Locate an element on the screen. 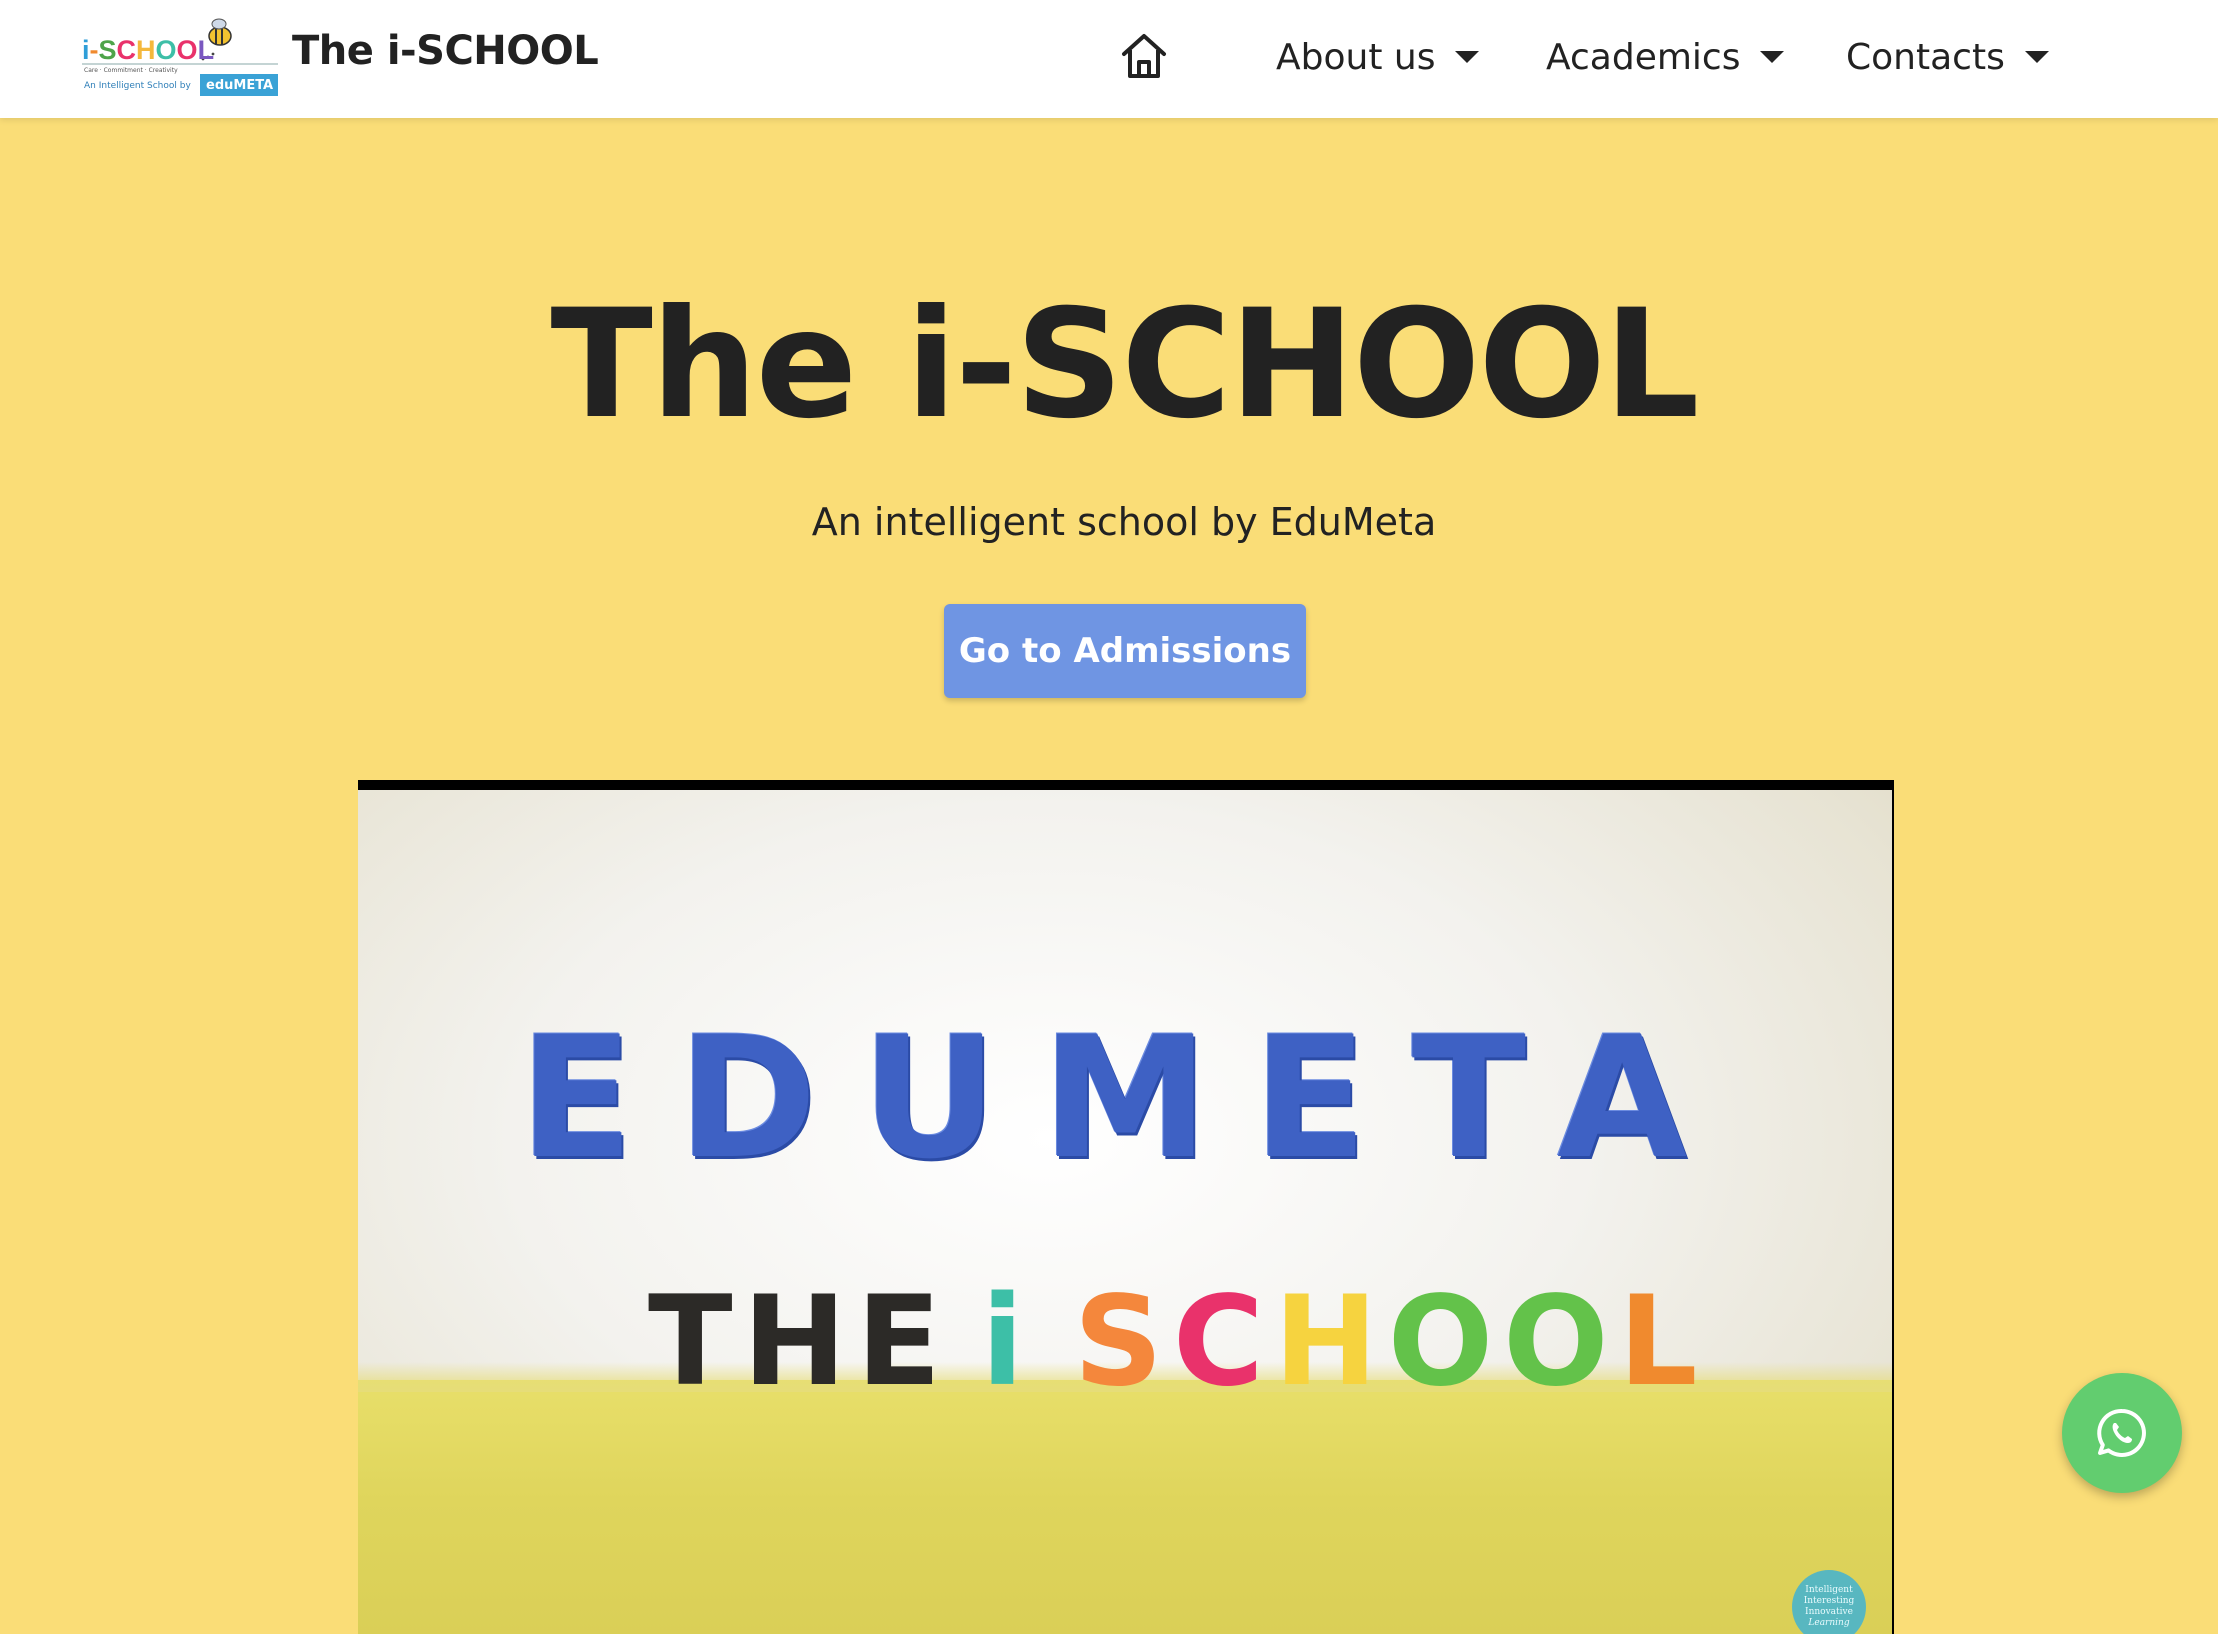 This screenshot has width=2218, height=1634. svg-text: Care · Commitment · Creativity is located at coordinates (131, 70).